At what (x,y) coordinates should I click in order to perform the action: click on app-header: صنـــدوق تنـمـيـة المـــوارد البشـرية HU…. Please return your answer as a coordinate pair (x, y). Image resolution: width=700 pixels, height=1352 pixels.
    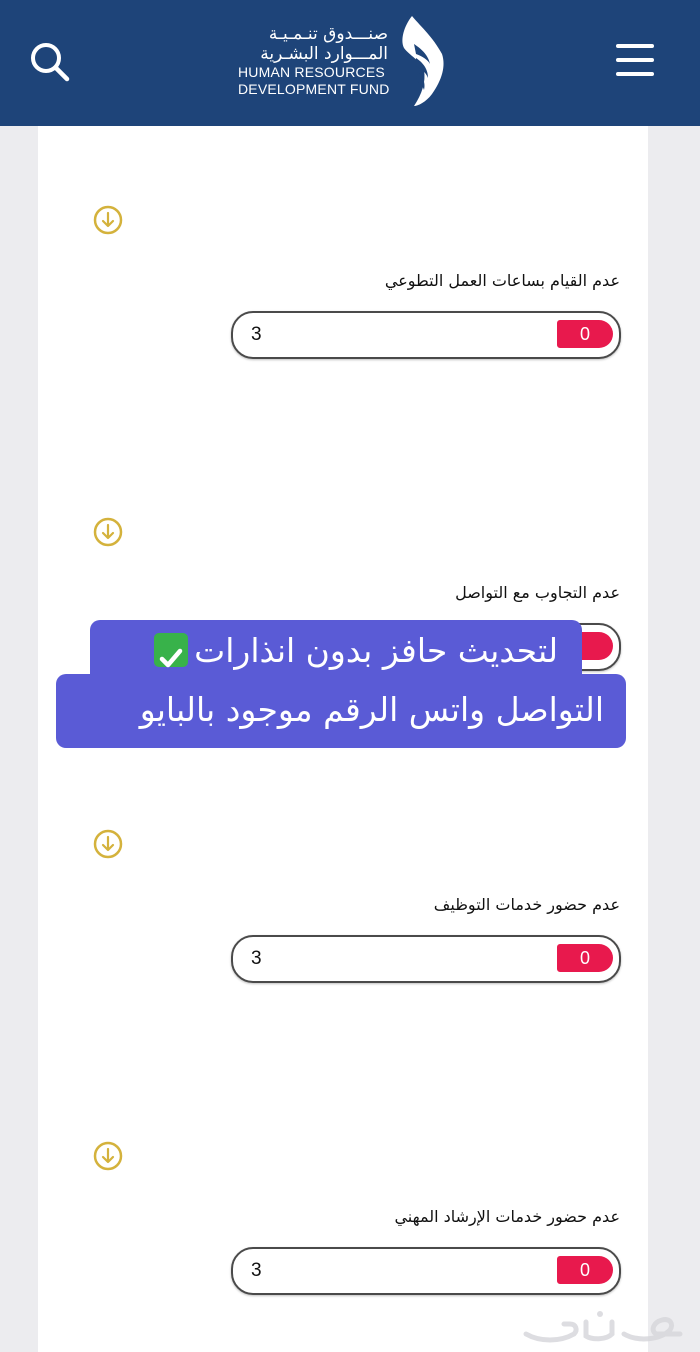
    Looking at the image, I should click on (350, 63).